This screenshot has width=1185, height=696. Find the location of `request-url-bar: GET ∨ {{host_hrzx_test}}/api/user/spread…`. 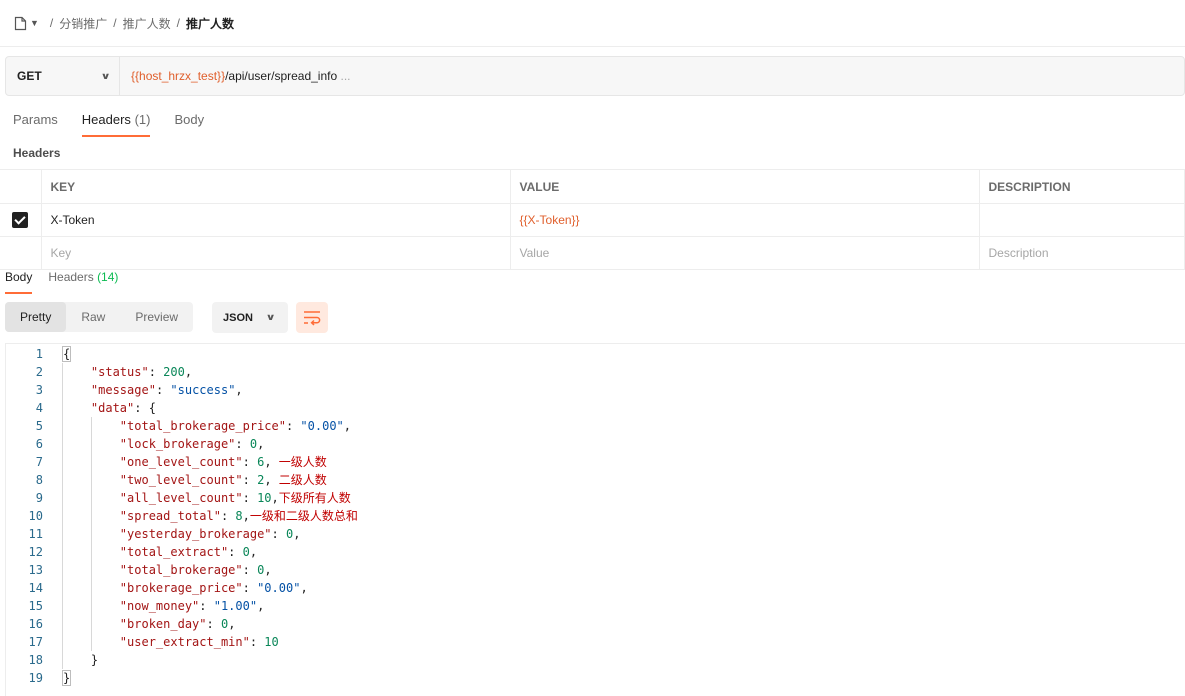

request-url-bar: GET ∨ {{host_hrzx_test}}/api/user/spread… is located at coordinates (595, 76).